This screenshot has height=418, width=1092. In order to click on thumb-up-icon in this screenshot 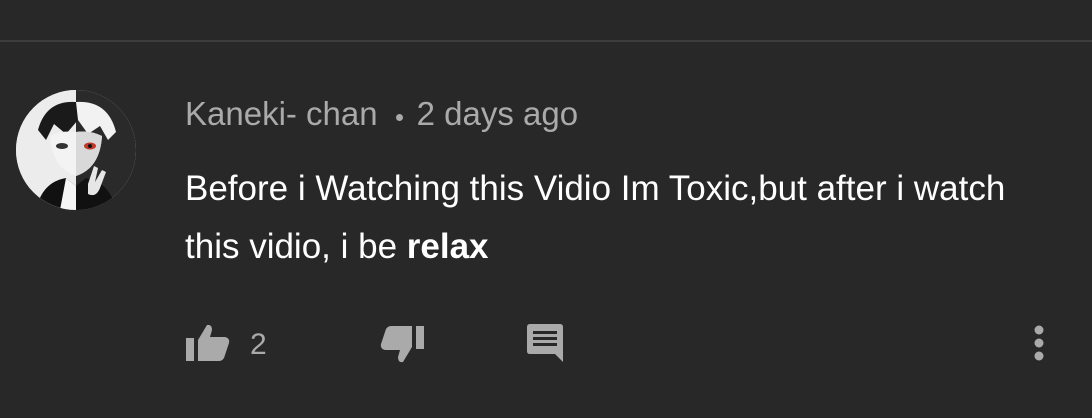, I will do `click(208, 345)`.